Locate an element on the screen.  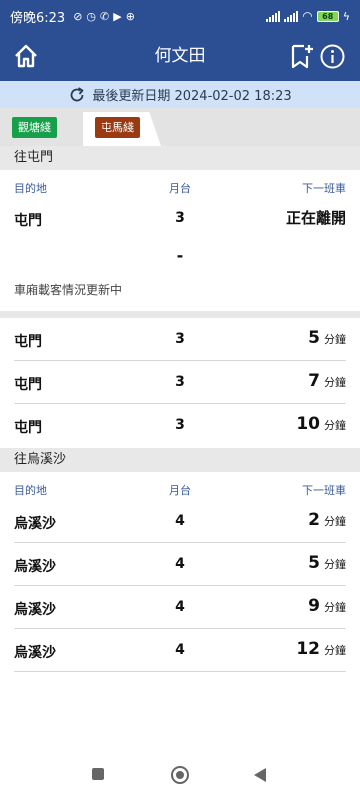
train-row: 烏溪沙 4 5 分鐘 is located at coordinates (180, 564).